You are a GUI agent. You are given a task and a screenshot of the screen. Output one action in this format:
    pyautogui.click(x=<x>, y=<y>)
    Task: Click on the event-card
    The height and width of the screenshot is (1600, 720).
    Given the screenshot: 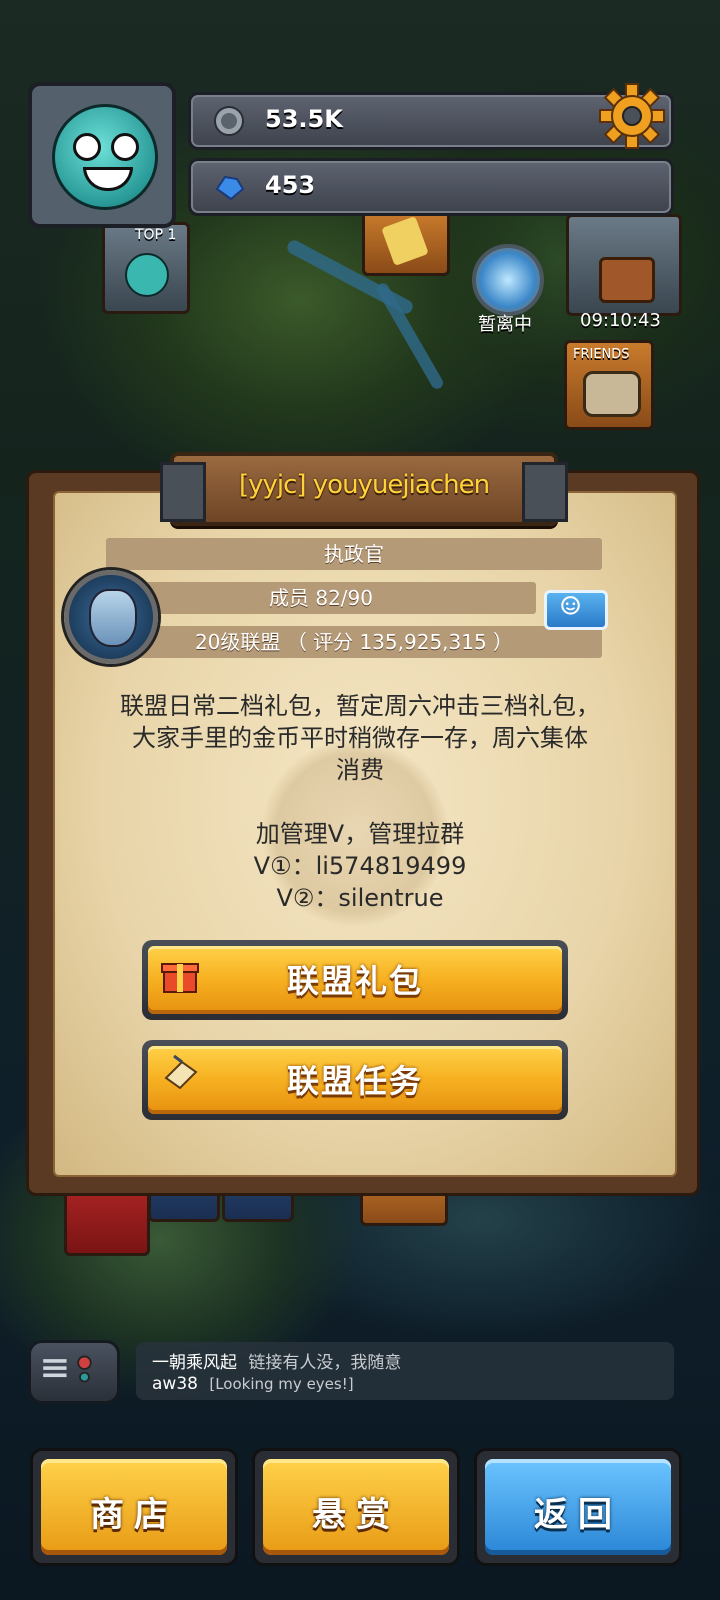 What is the action you would take?
    pyautogui.click(x=406, y=243)
    